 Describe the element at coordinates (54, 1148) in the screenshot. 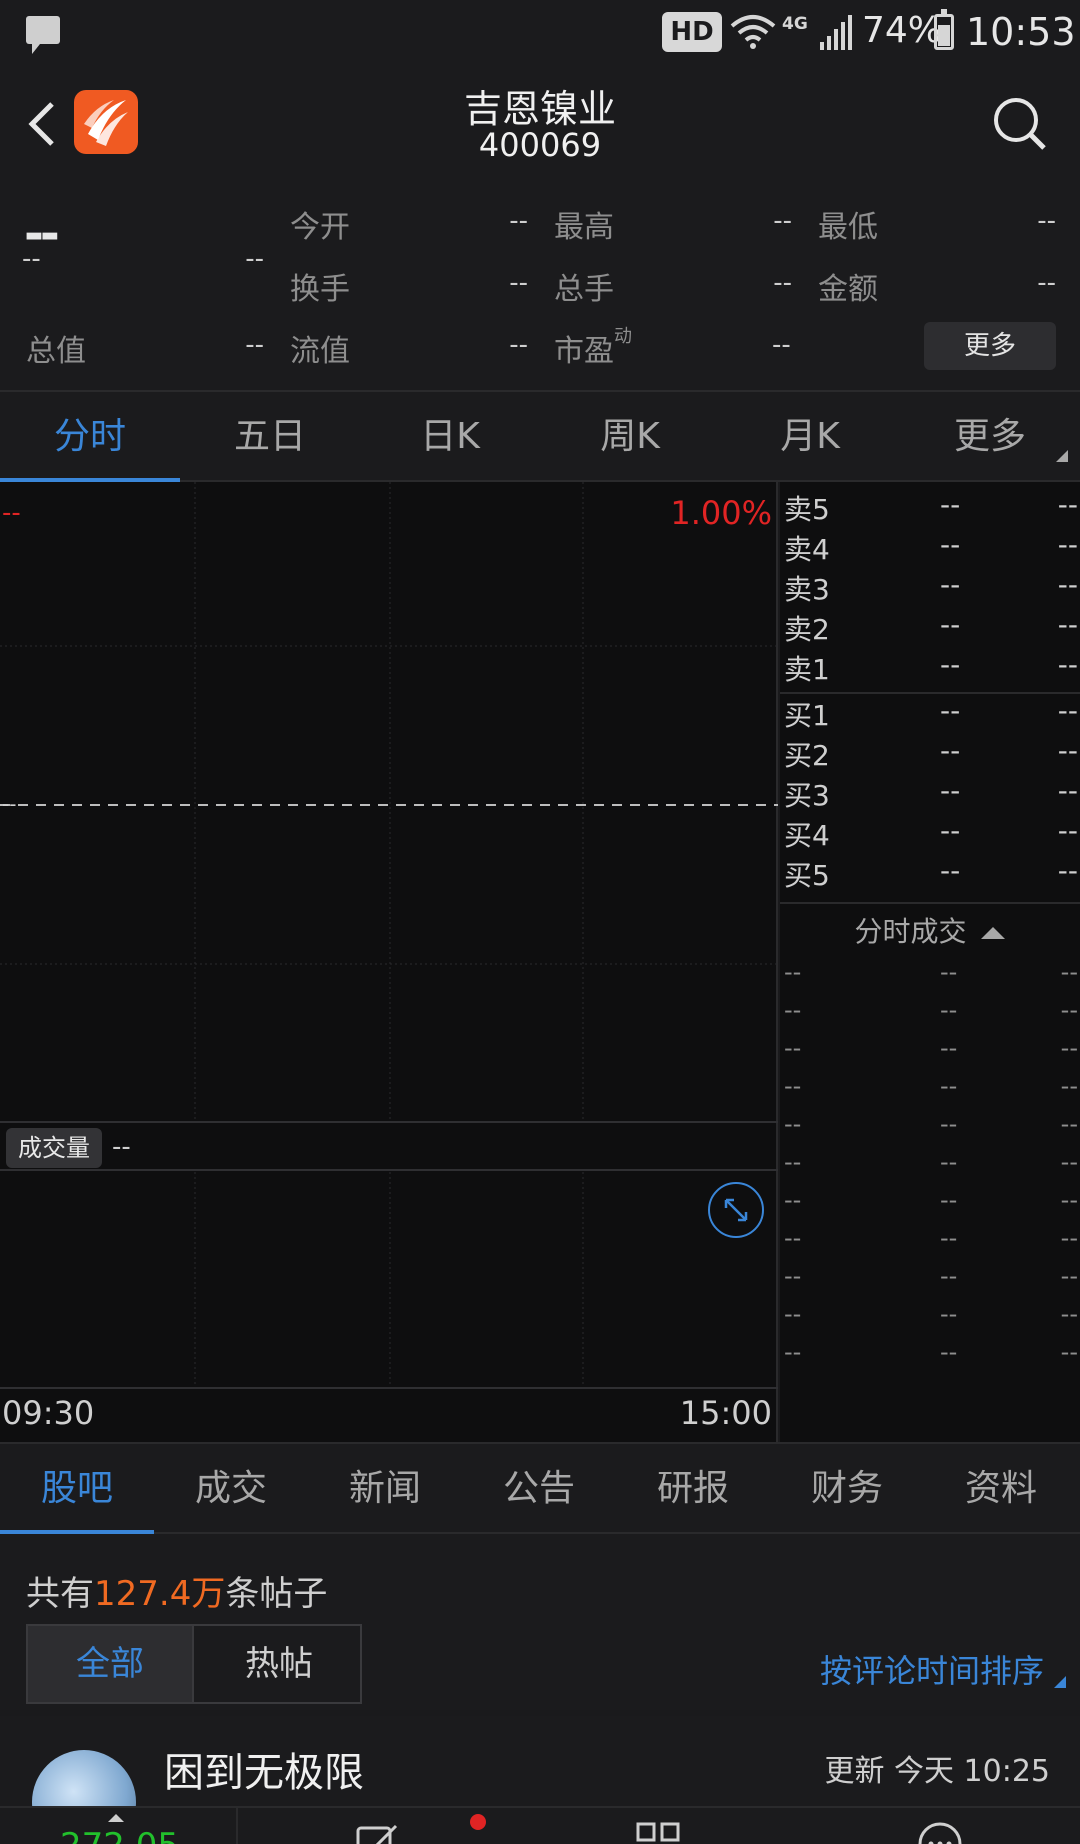

I see `volume-label: 成交量` at that location.